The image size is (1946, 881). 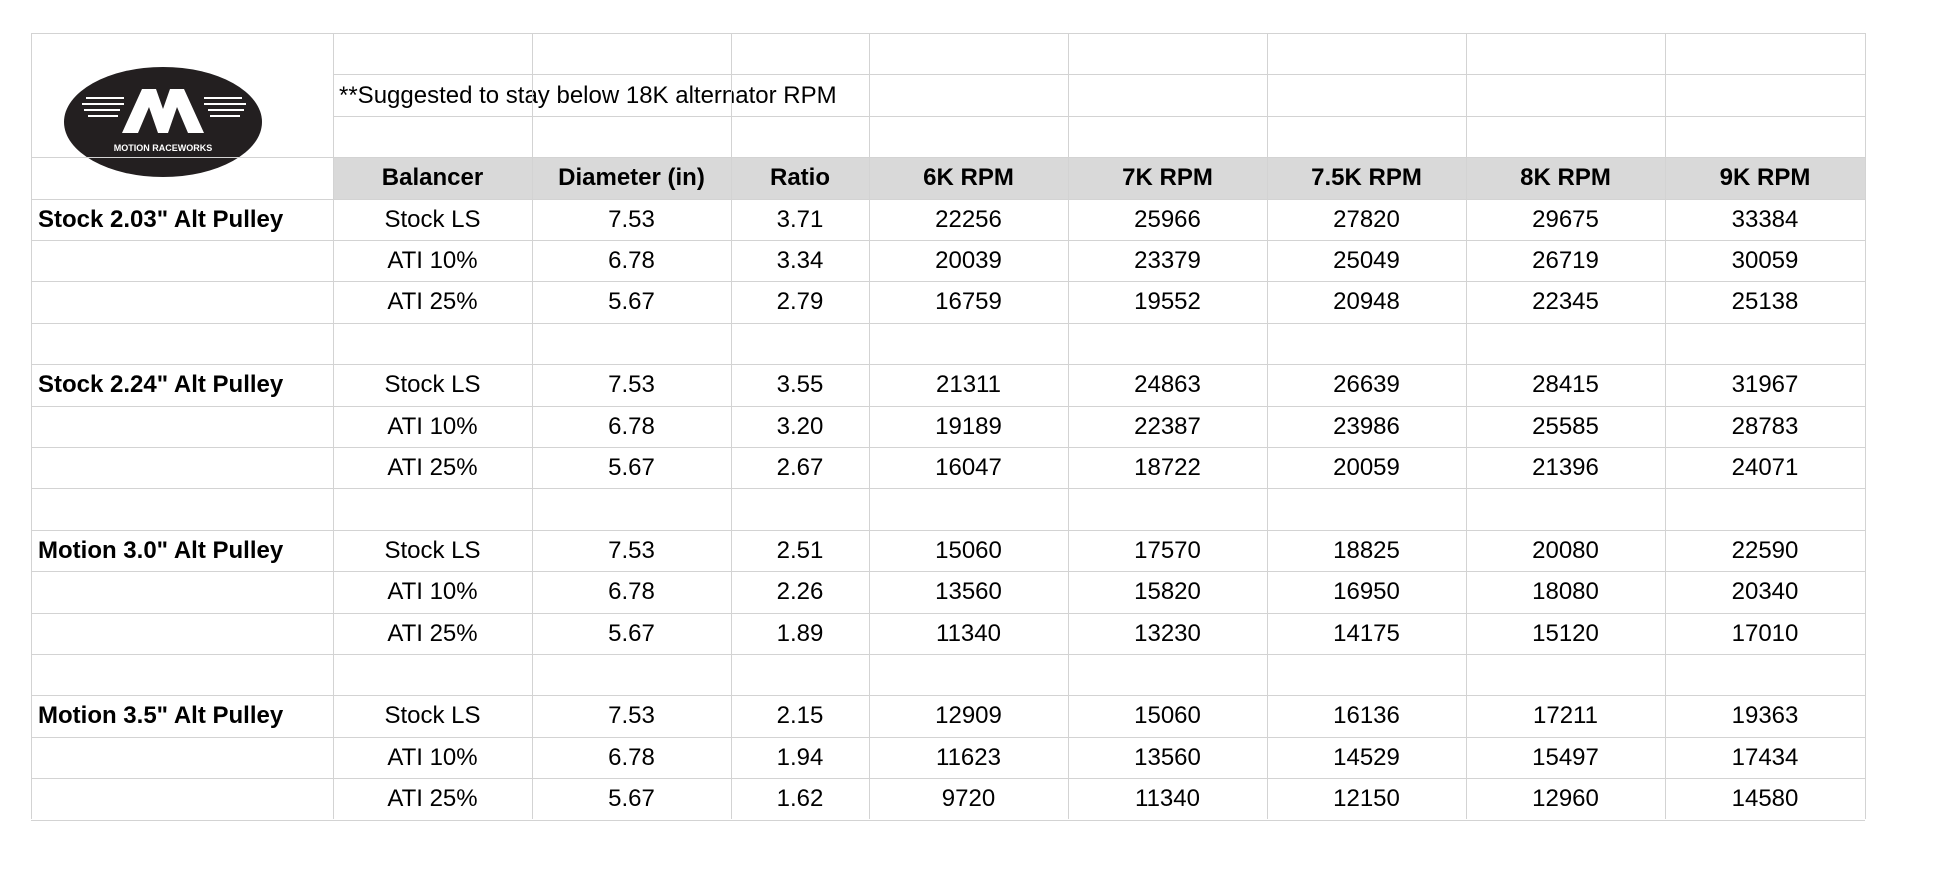 What do you see at coordinates (1366, 798) in the screenshot?
I see `table-cell: 12150` at bounding box center [1366, 798].